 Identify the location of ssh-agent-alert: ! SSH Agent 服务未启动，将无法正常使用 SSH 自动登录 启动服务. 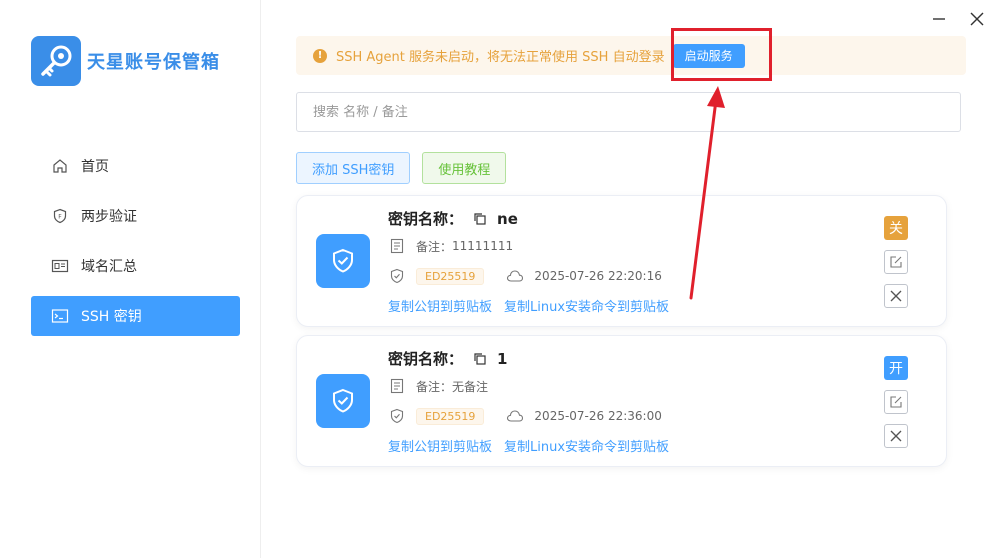
(631, 55).